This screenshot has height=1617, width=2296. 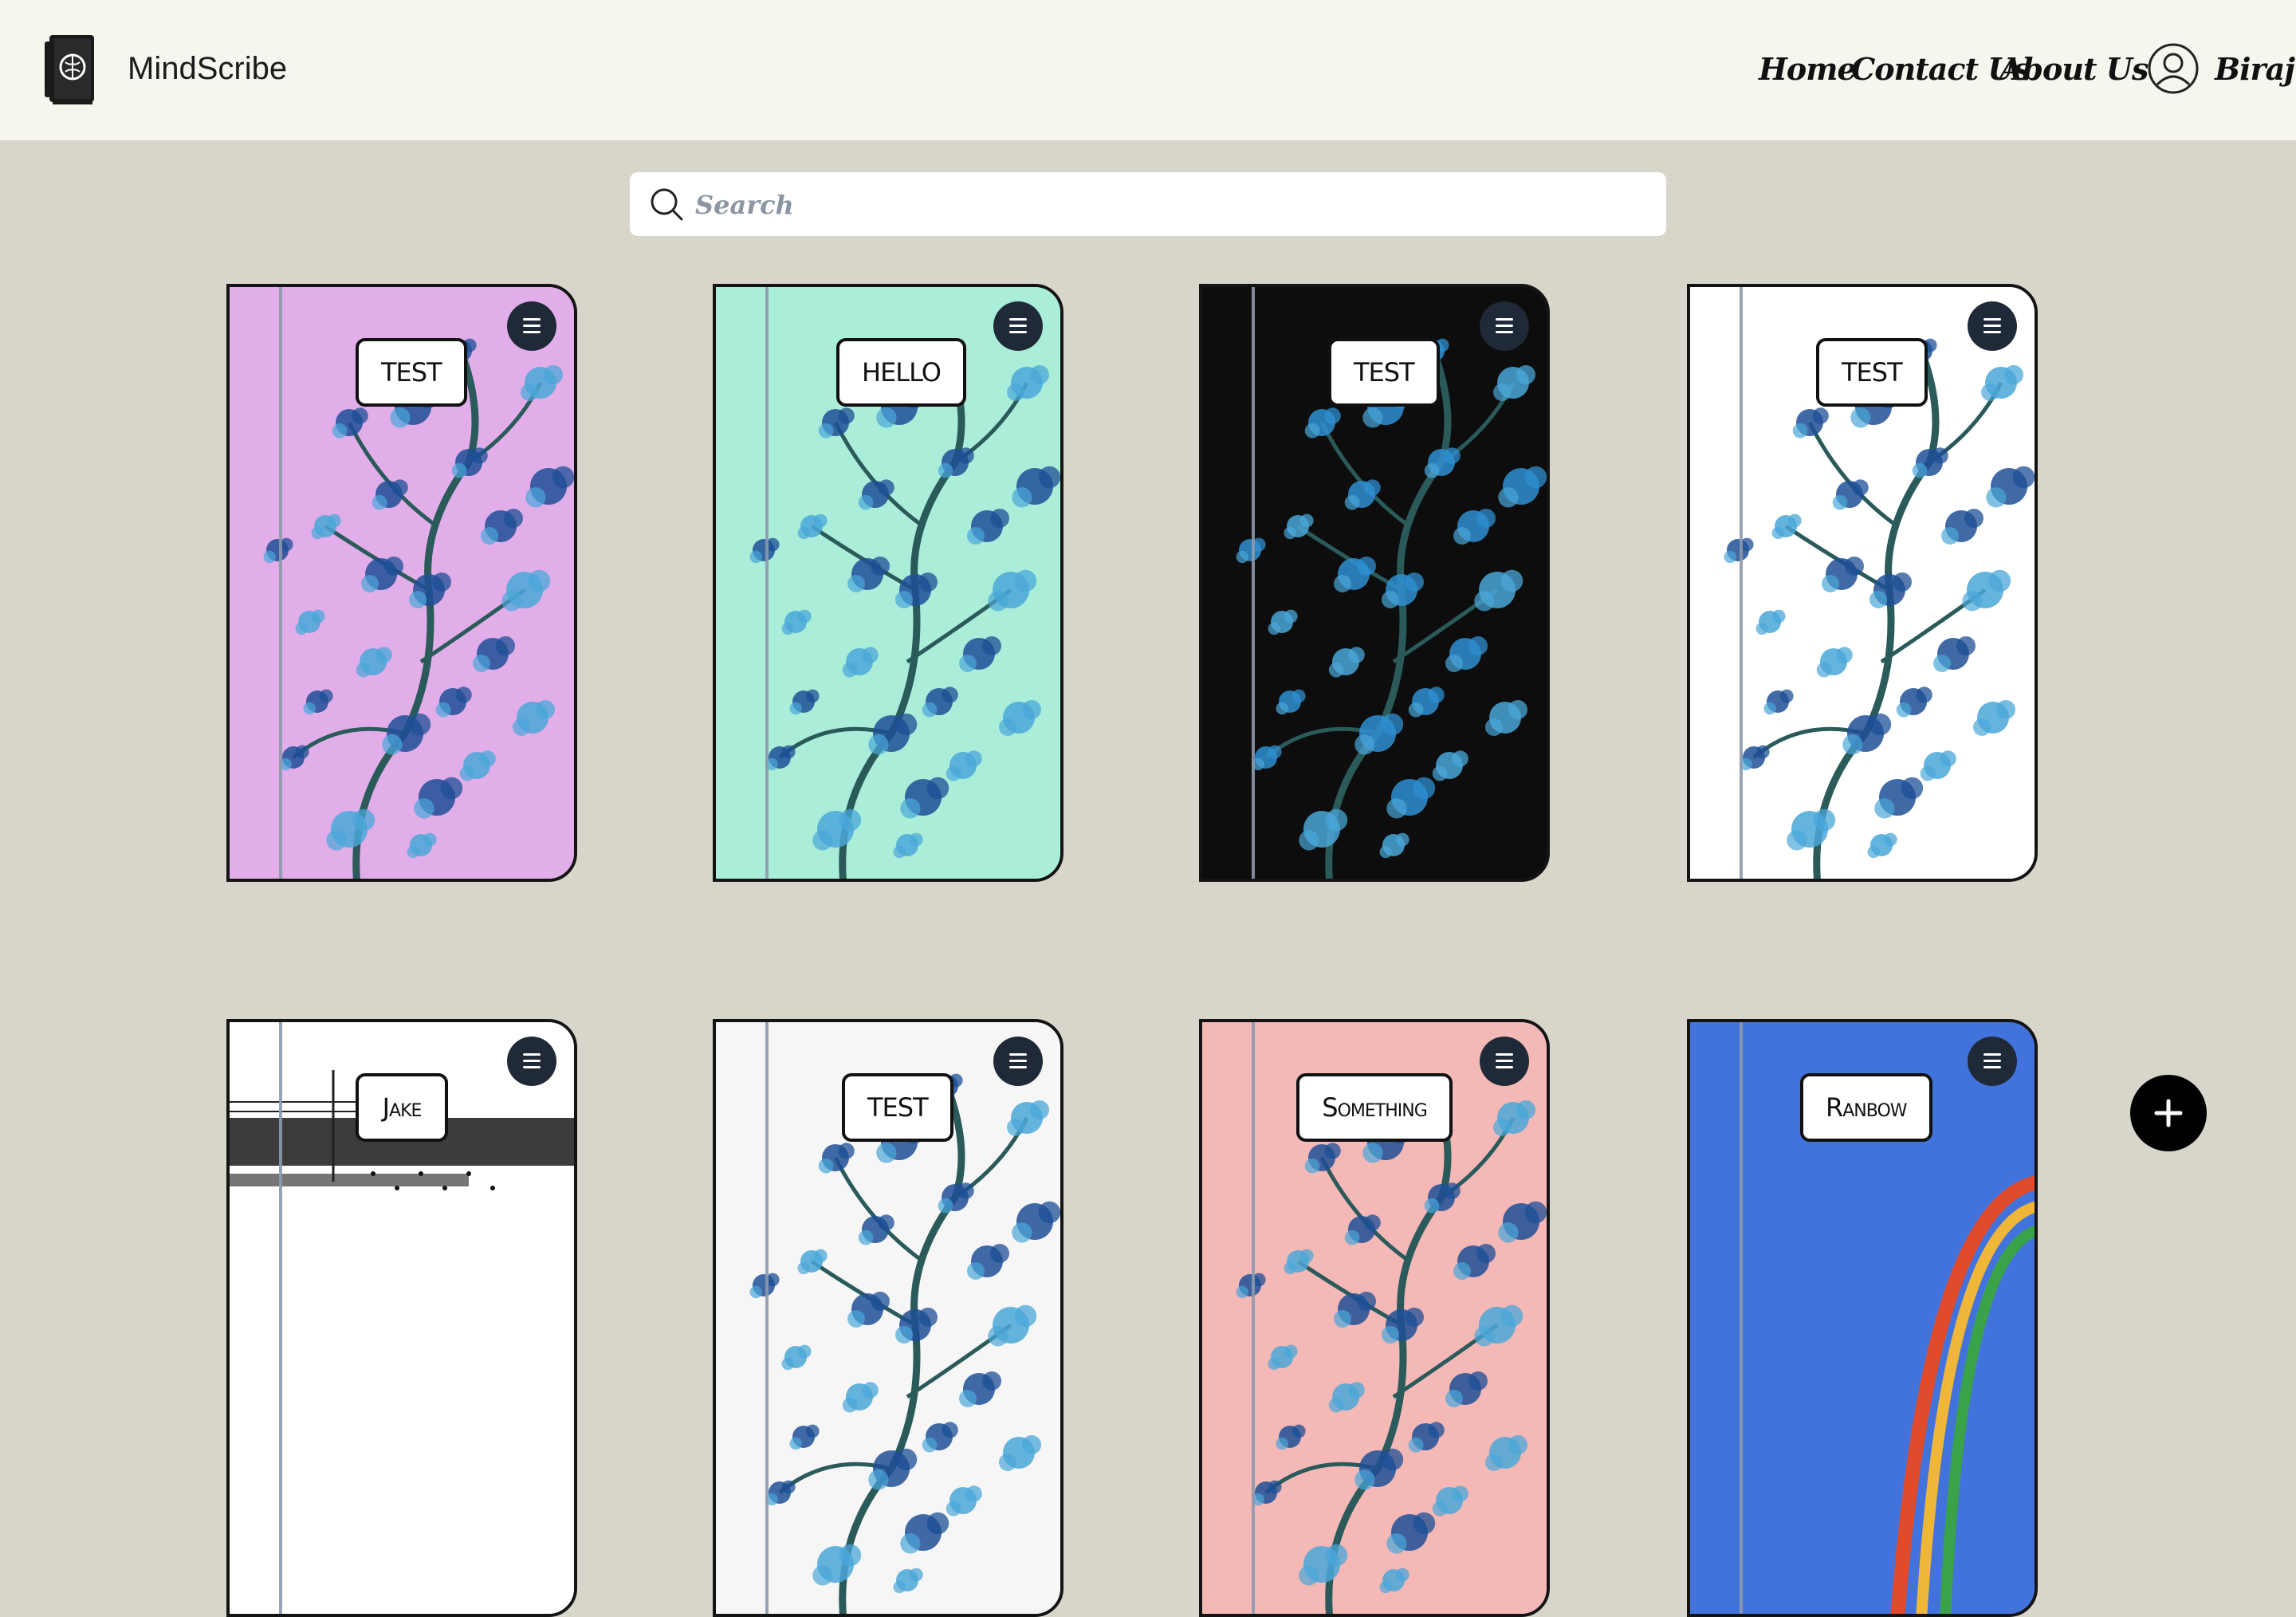 I want to click on plus-icon, so click(x=2168, y=1113).